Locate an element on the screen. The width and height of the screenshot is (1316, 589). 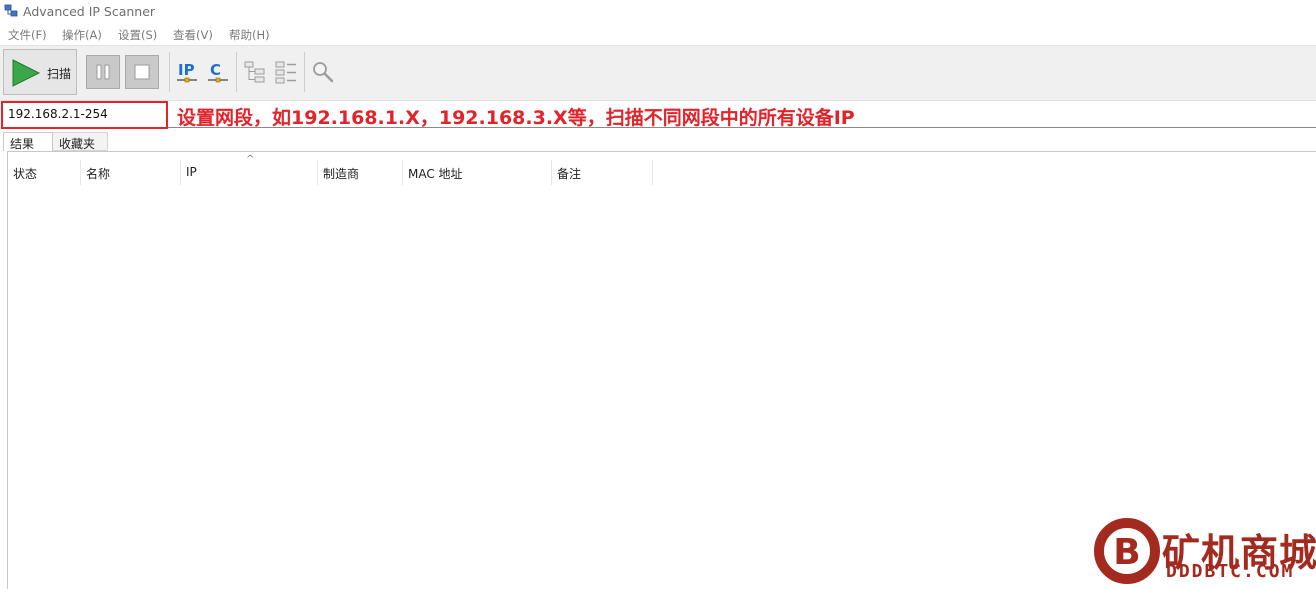
watermark-subtitle: DDDBTC.COM is located at coordinates (1230, 571).